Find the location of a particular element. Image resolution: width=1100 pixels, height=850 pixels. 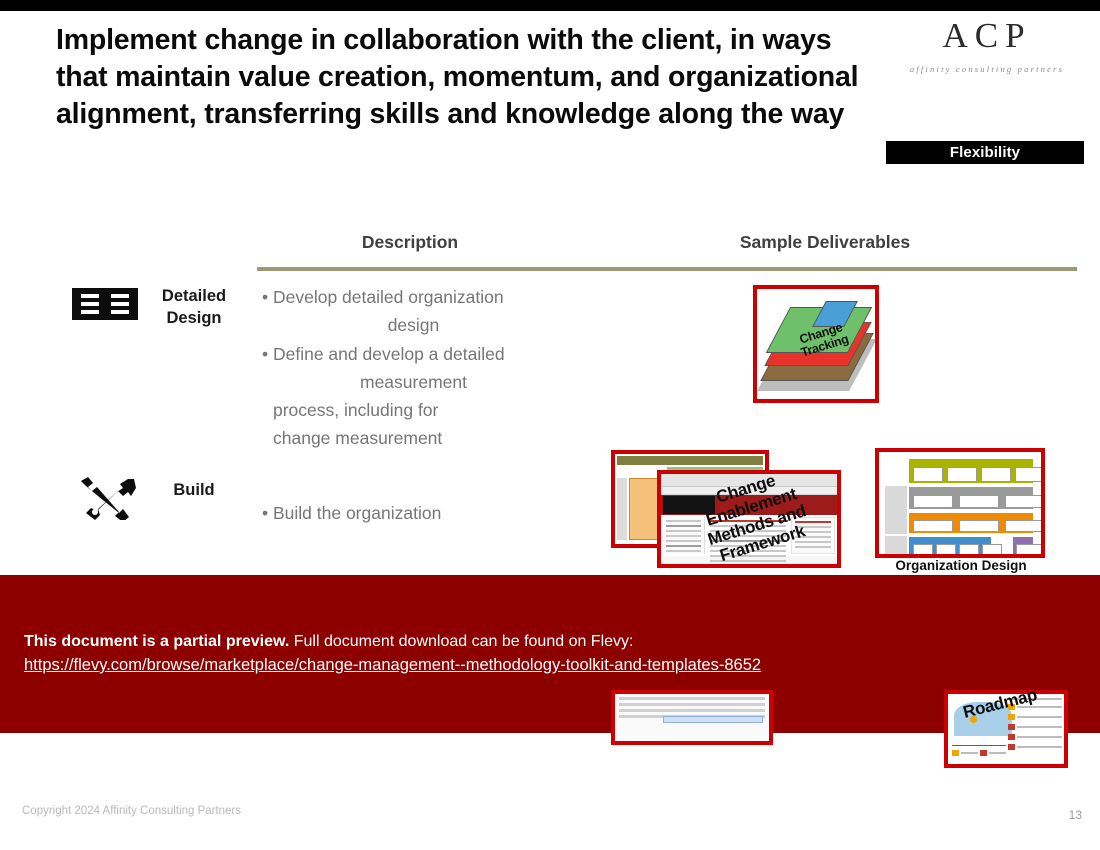

bullet-item-cont: change measurement is located at coordinates (358, 438).